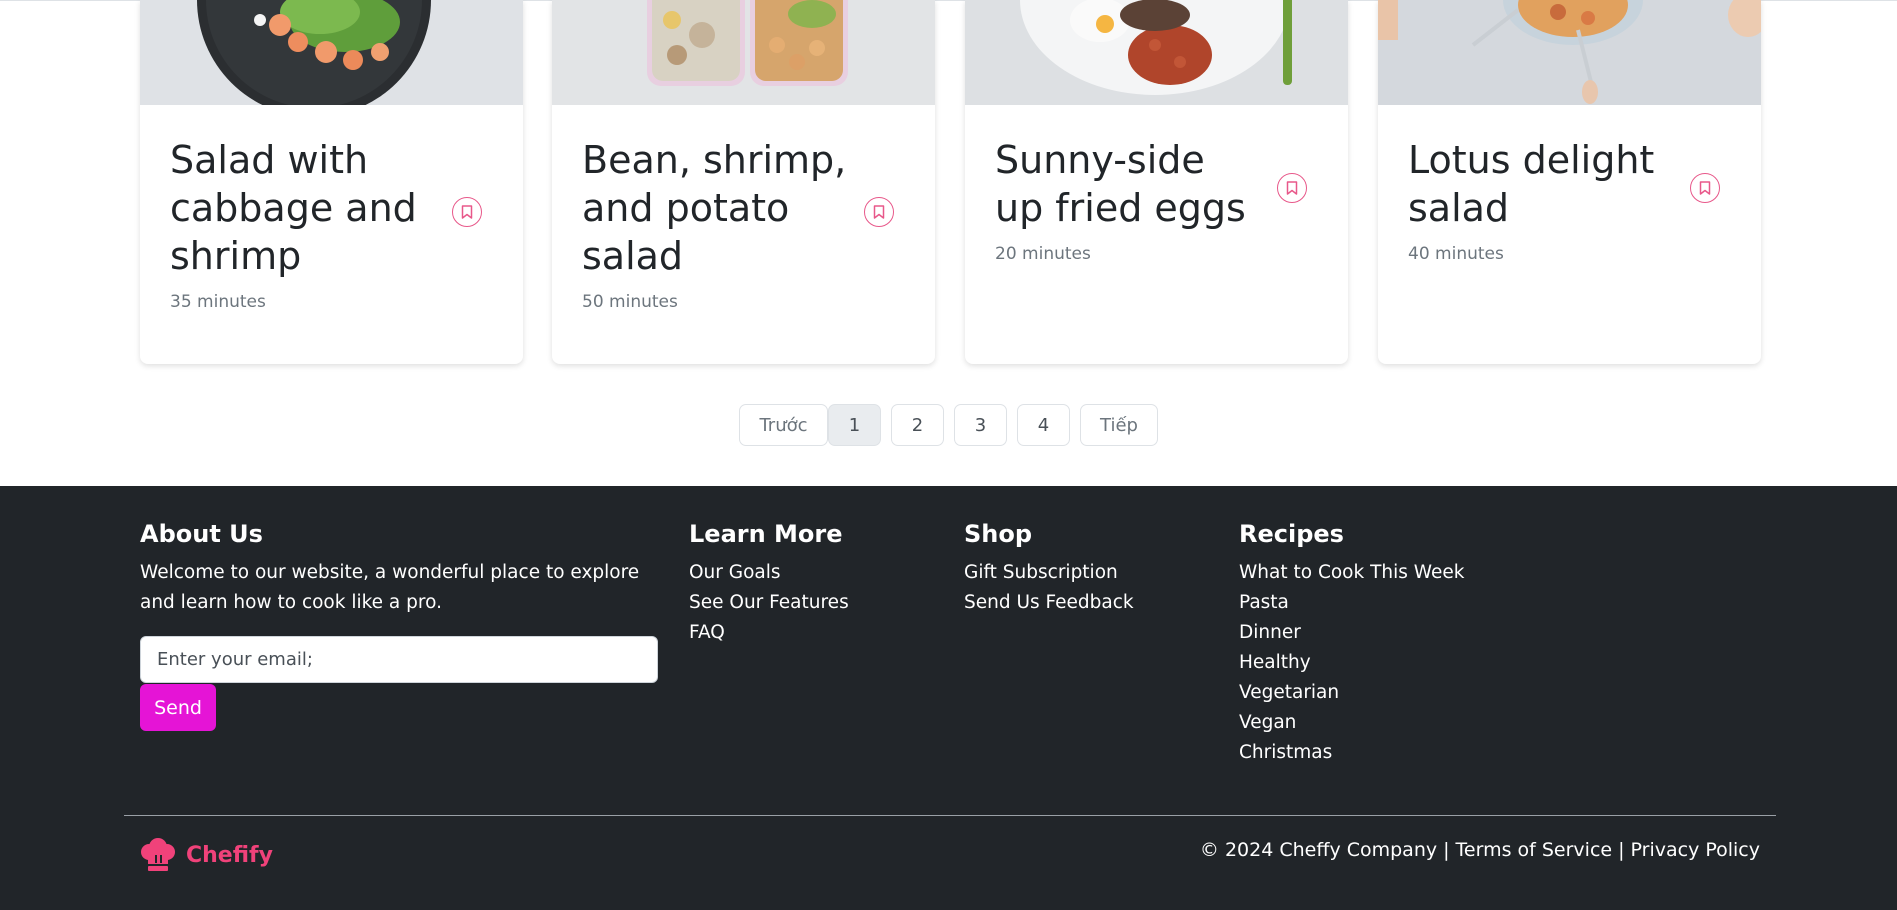  Describe the element at coordinates (201, 534) in the screenshot. I see `footer-about-heading: About Us` at that location.